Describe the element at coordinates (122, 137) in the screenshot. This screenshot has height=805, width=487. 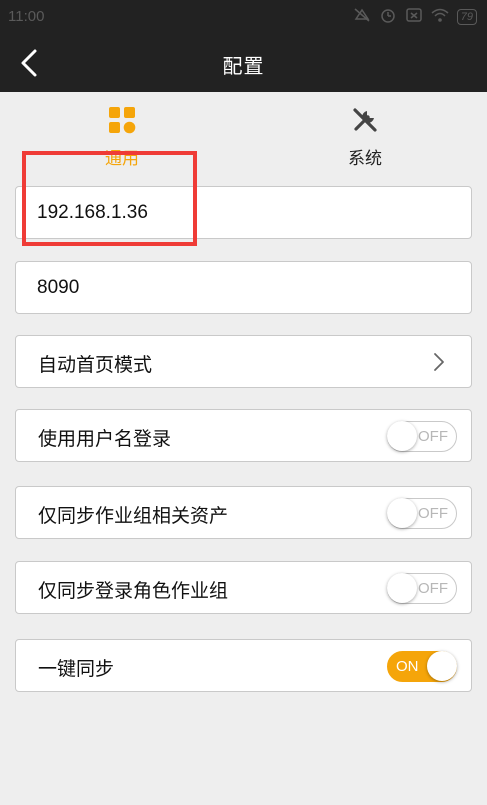
I see `tab-general: 通用` at that location.